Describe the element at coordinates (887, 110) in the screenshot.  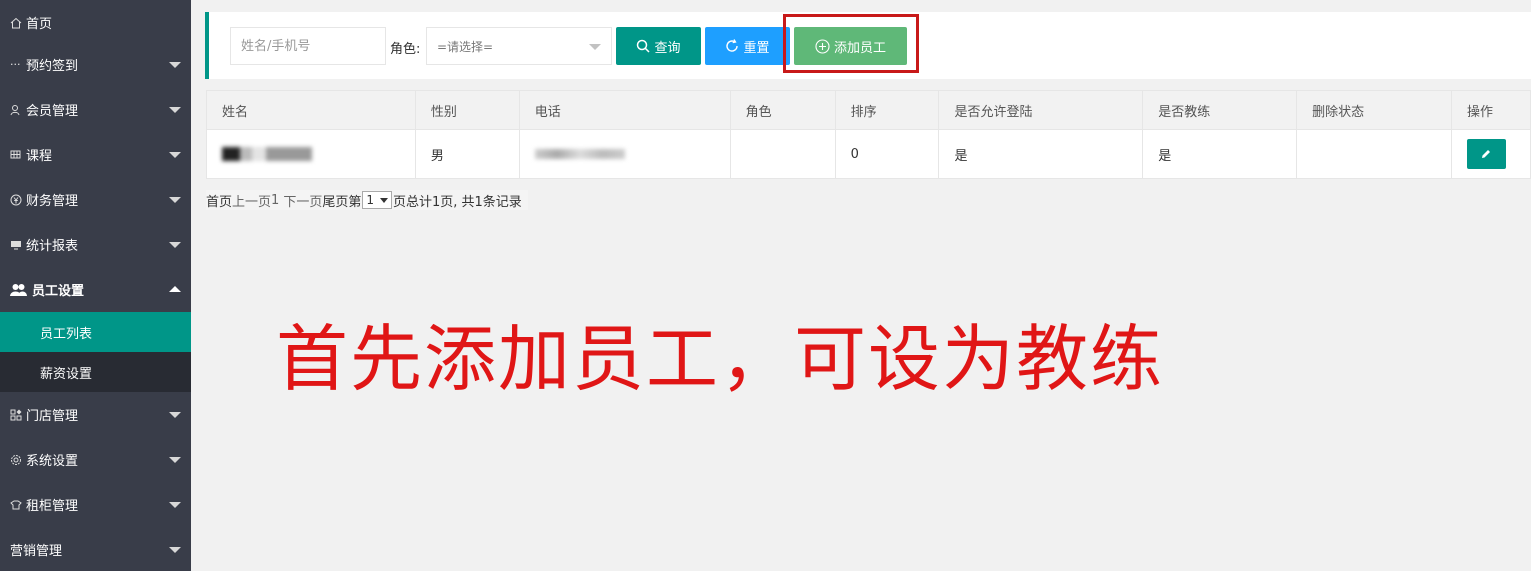
I see `column-header-sort: 排序` at that location.